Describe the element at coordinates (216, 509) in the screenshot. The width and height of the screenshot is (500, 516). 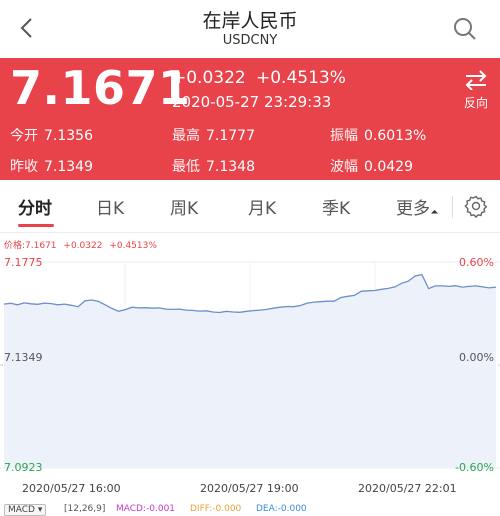
I see `diff-value: DIFF:-0.000` at that location.